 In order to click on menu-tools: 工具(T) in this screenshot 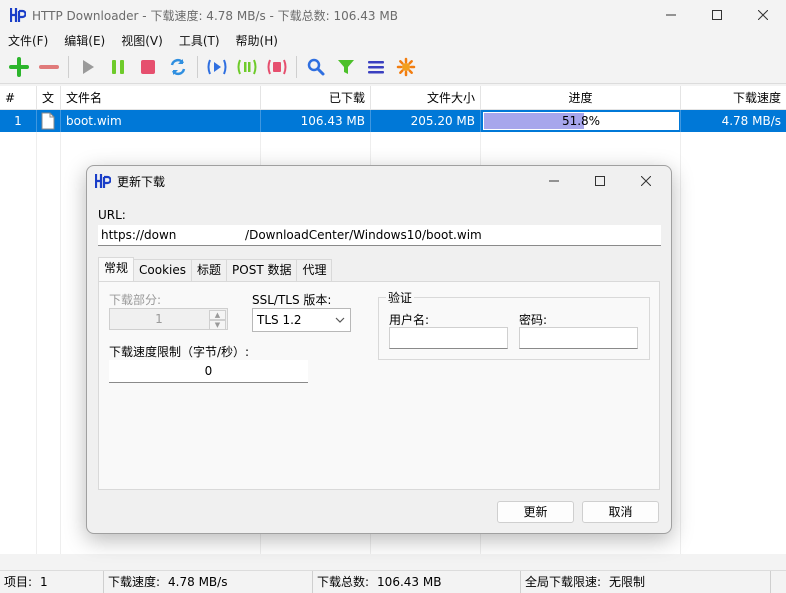, I will do `click(199, 40)`.